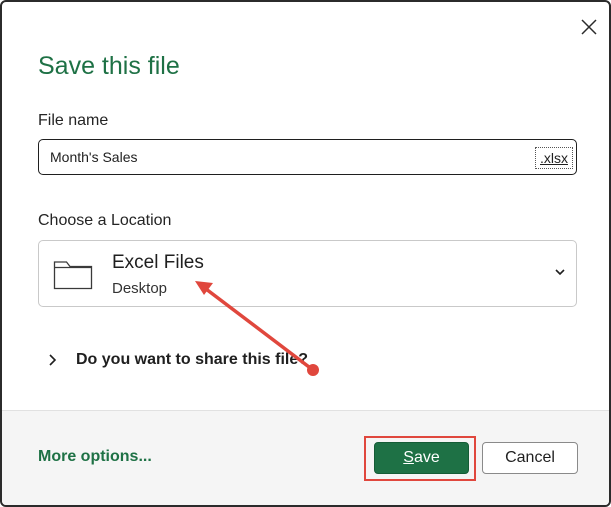 This screenshot has width=611, height=507. I want to click on chevron-right-icon, so click(53, 360).